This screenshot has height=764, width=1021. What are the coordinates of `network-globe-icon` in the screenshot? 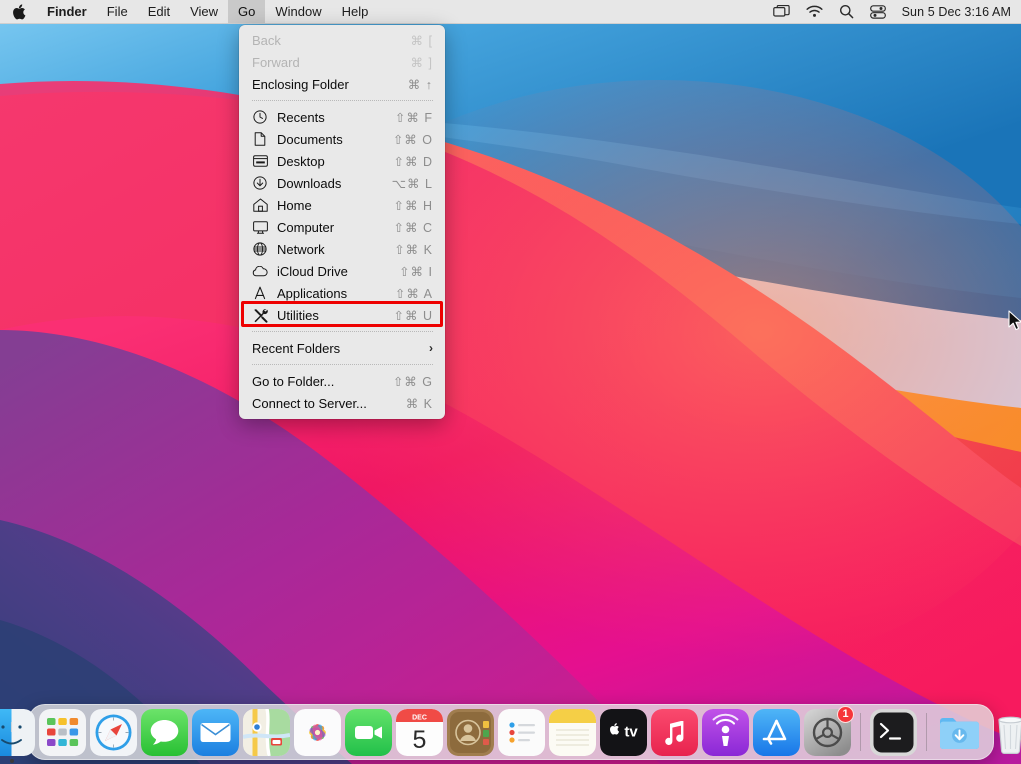 It's located at (260, 249).